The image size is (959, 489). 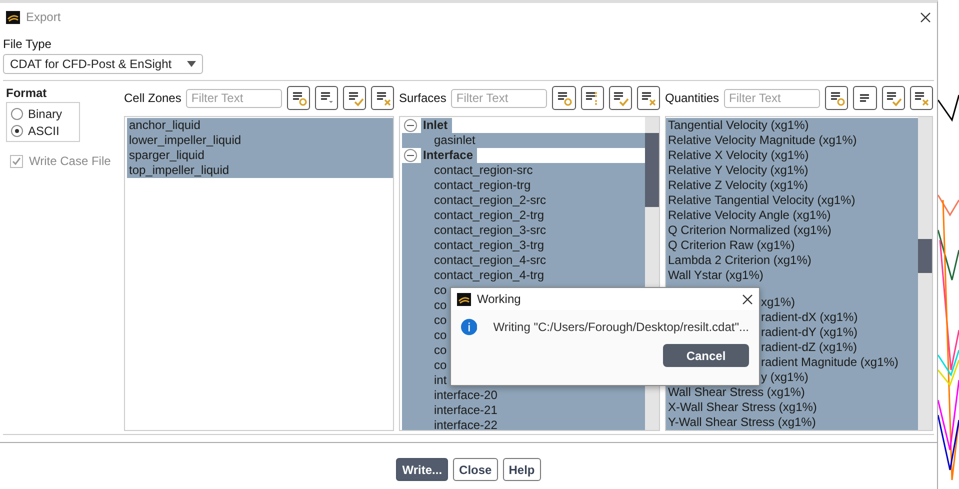 What do you see at coordinates (792, 170) in the screenshot?
I see `list-item: Relative Y Velocity (xg1%)` at bounding box center [792, 170].